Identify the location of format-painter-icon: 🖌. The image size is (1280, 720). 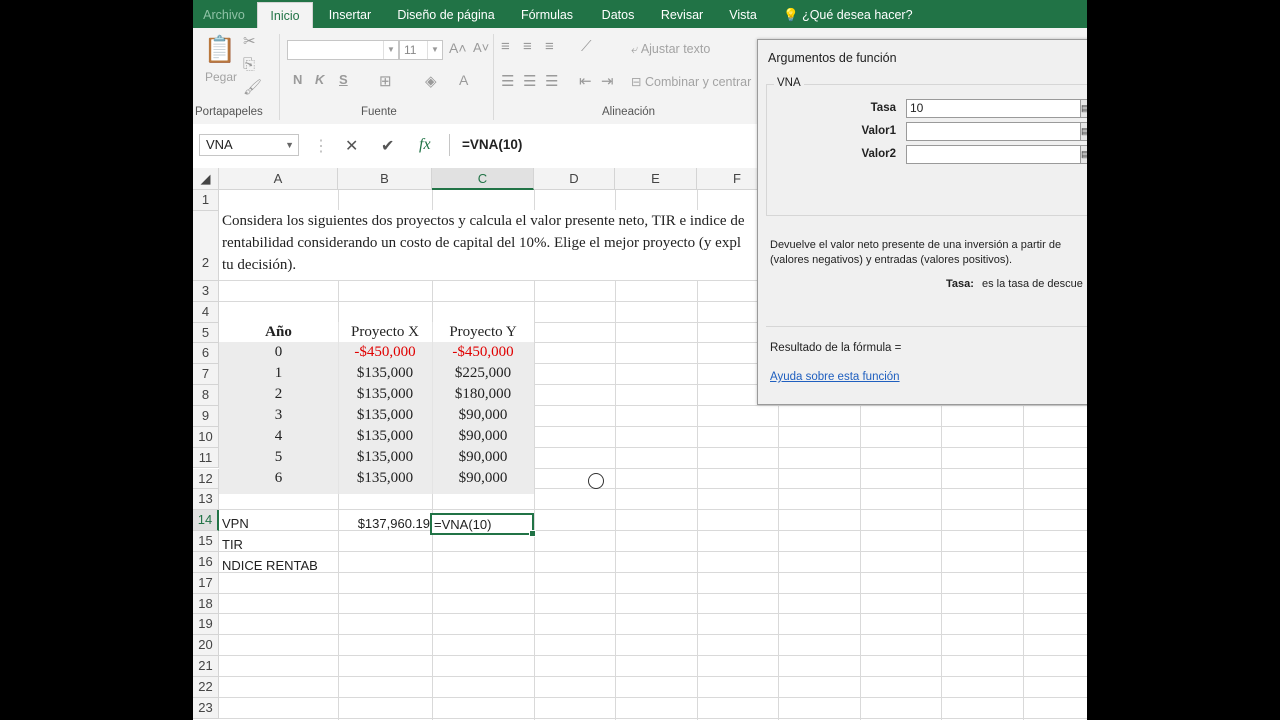
(252, 87).